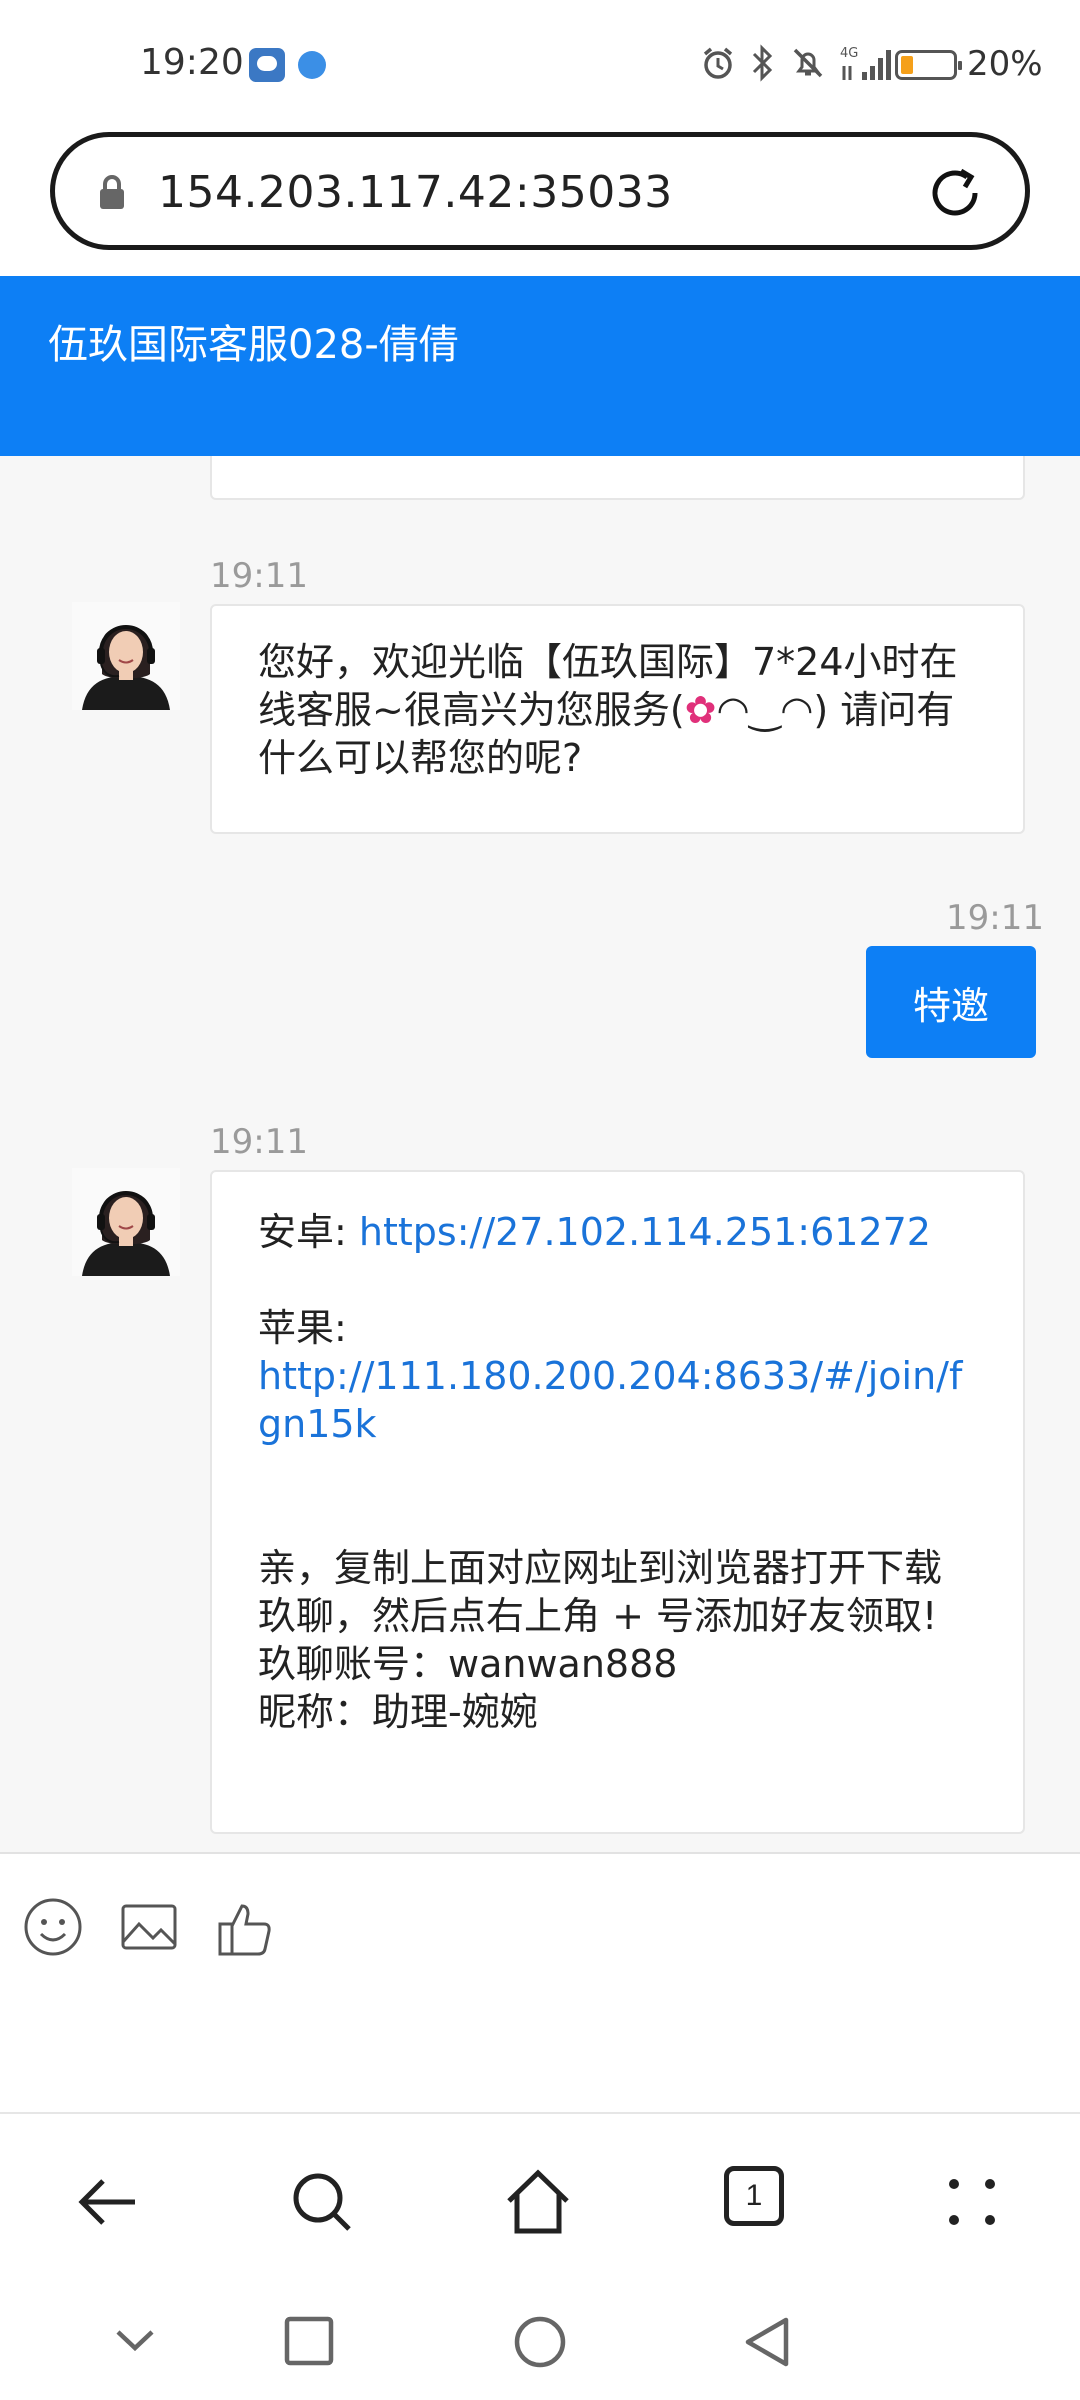  Describe the element at coordinates (600, 1592) in the screenshot. I see `instruction-text: 亲，复制上面对应网址到浏览器打开下载玖聊，然后点右上角 + 号添加好友领取!` at that location.